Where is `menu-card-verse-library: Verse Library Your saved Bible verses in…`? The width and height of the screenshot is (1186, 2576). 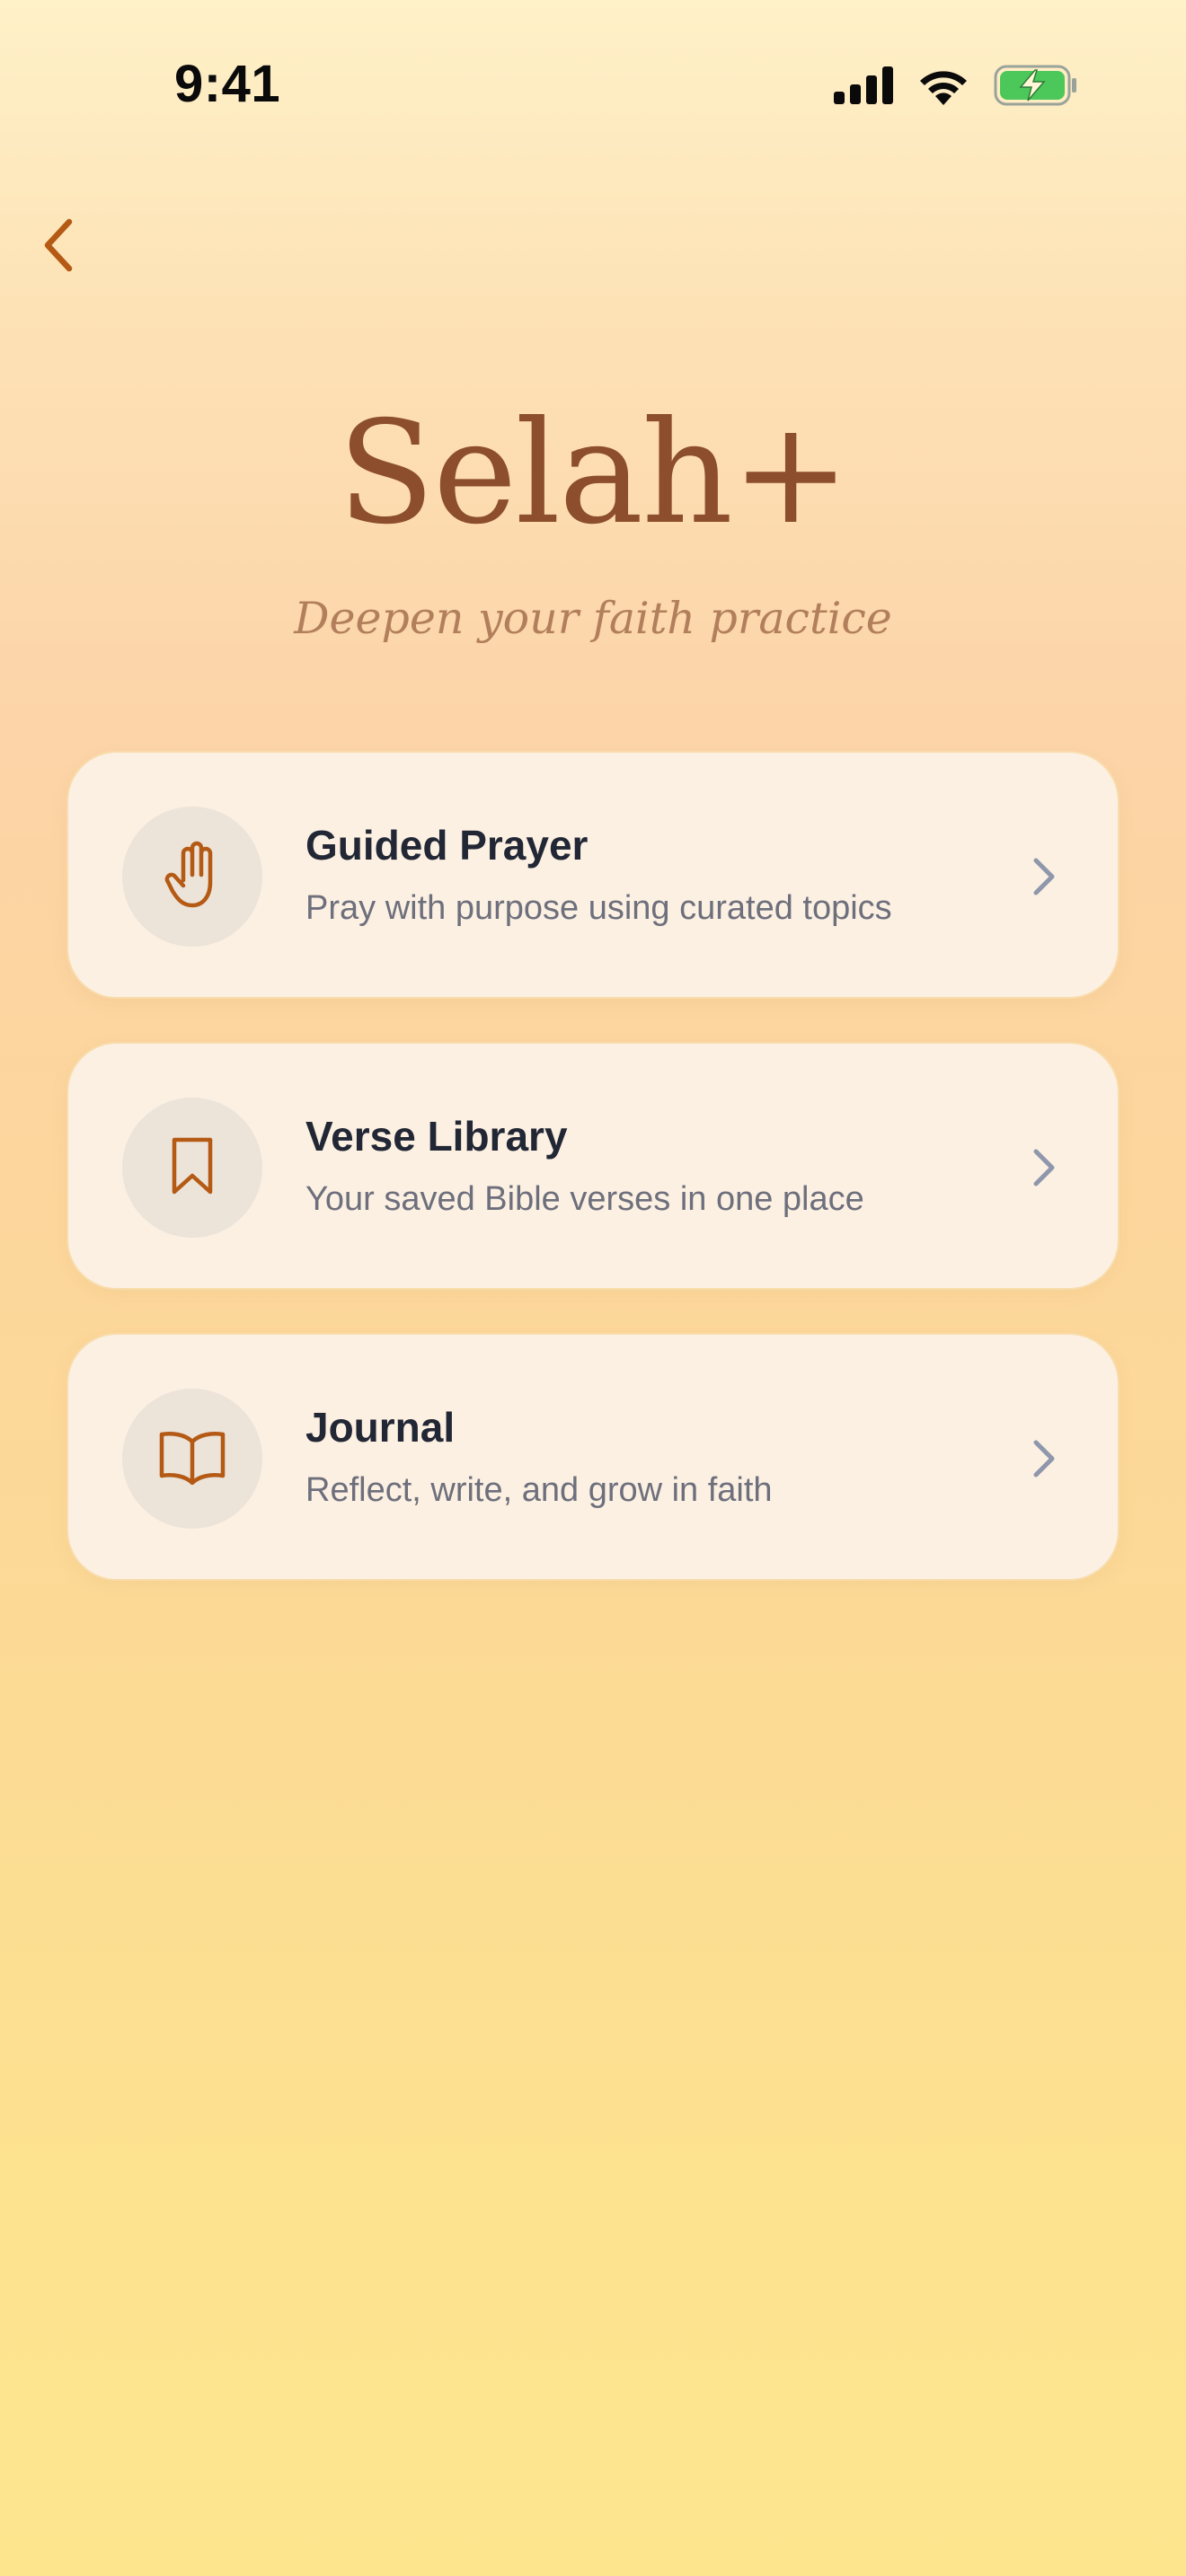 menu-card-verse-library: Verse Library Your saved Bible verses in… is located at coordinates (593, 1166).